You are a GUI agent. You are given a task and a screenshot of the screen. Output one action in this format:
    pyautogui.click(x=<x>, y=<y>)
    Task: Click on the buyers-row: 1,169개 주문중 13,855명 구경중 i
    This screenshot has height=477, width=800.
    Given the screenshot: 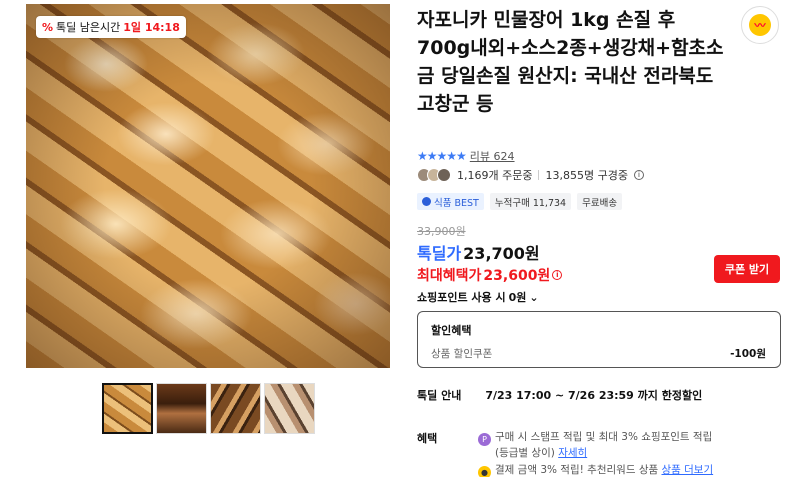 What is the action you would take?
    pyautogui.click(x=530, y=175)
    